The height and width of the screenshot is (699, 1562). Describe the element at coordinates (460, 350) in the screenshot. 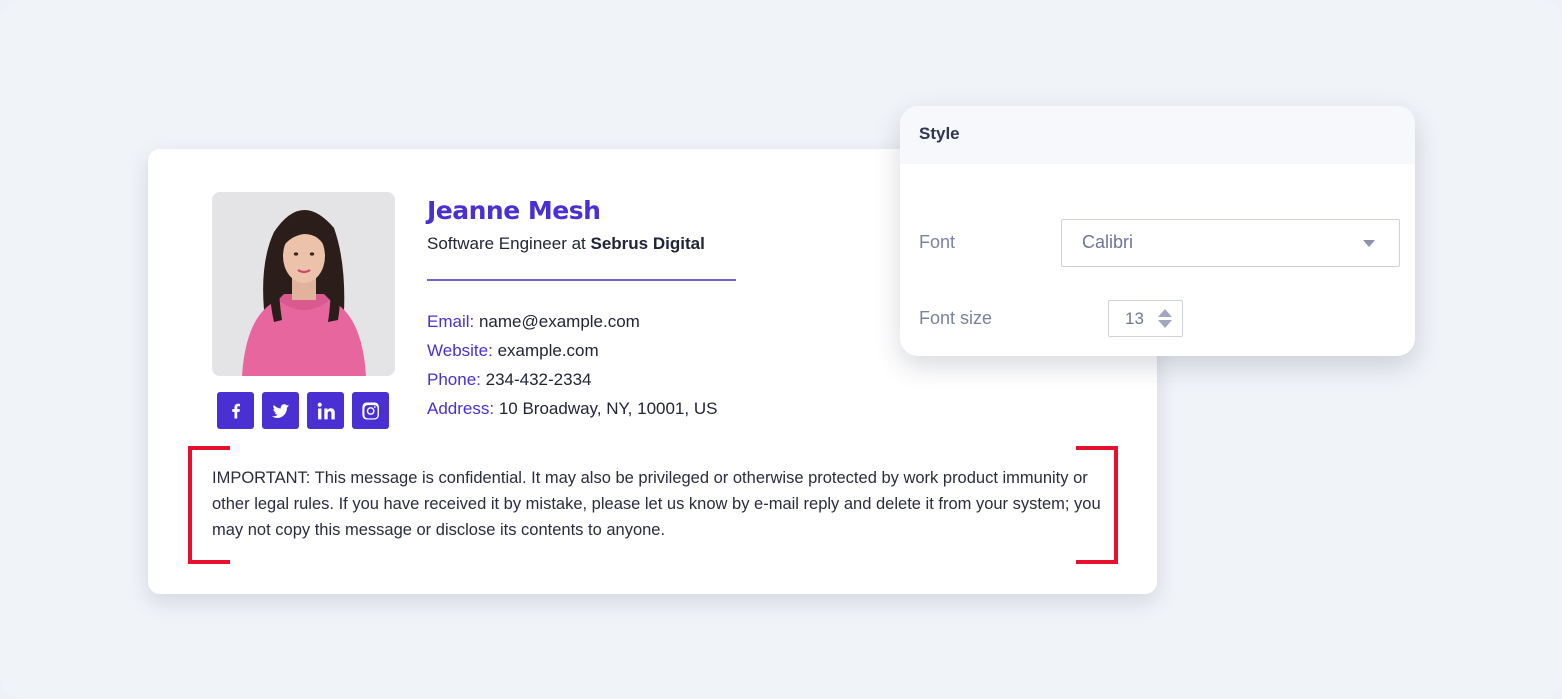

I see `contact-label: Website:` at that location.